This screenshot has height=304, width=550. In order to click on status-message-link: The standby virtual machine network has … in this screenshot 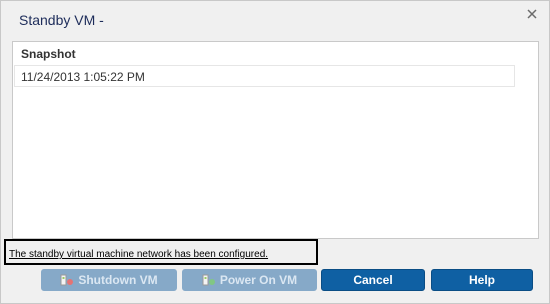, I will do `click(138, 254)`.